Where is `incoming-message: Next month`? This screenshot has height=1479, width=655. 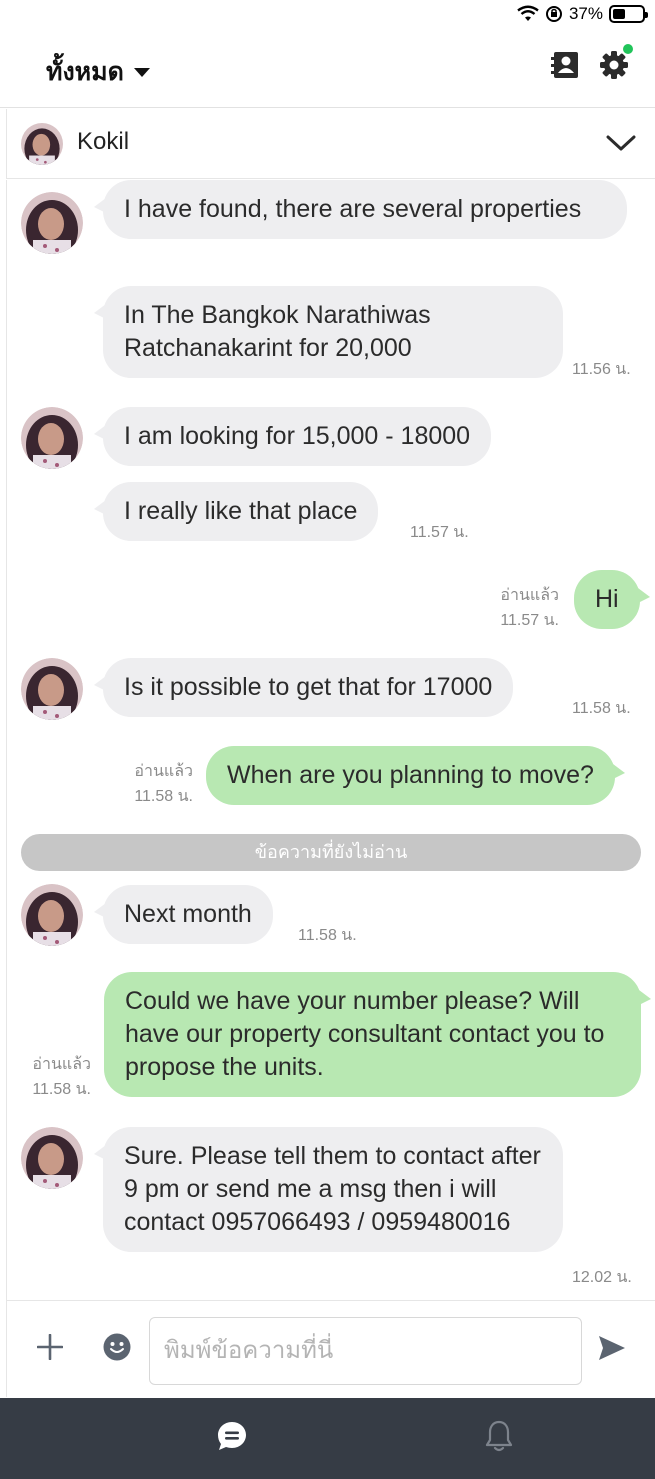
incoming-message: Next month is located at coordinates (183, 914).